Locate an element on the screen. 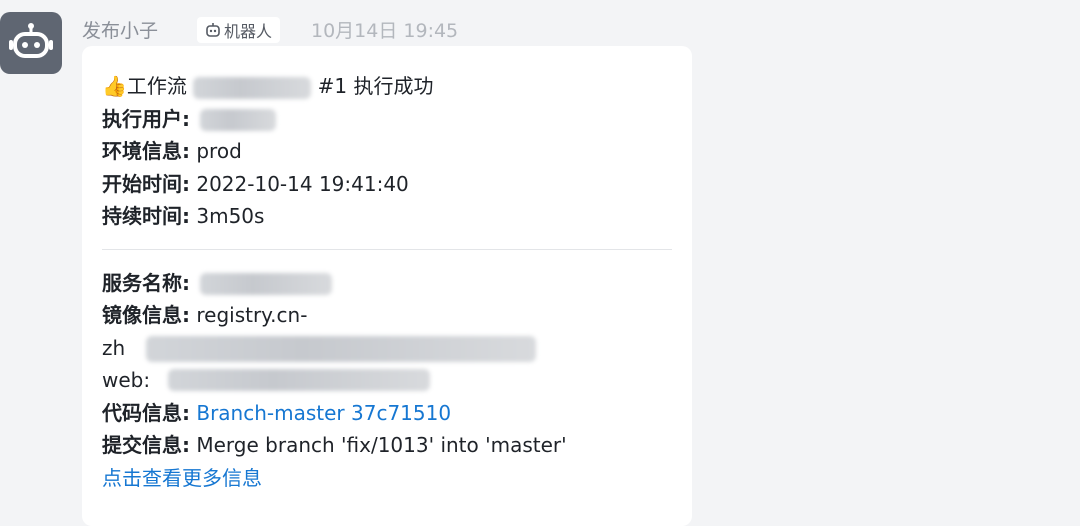  duration-value: 3m50s is located at coordinates (230, 216).